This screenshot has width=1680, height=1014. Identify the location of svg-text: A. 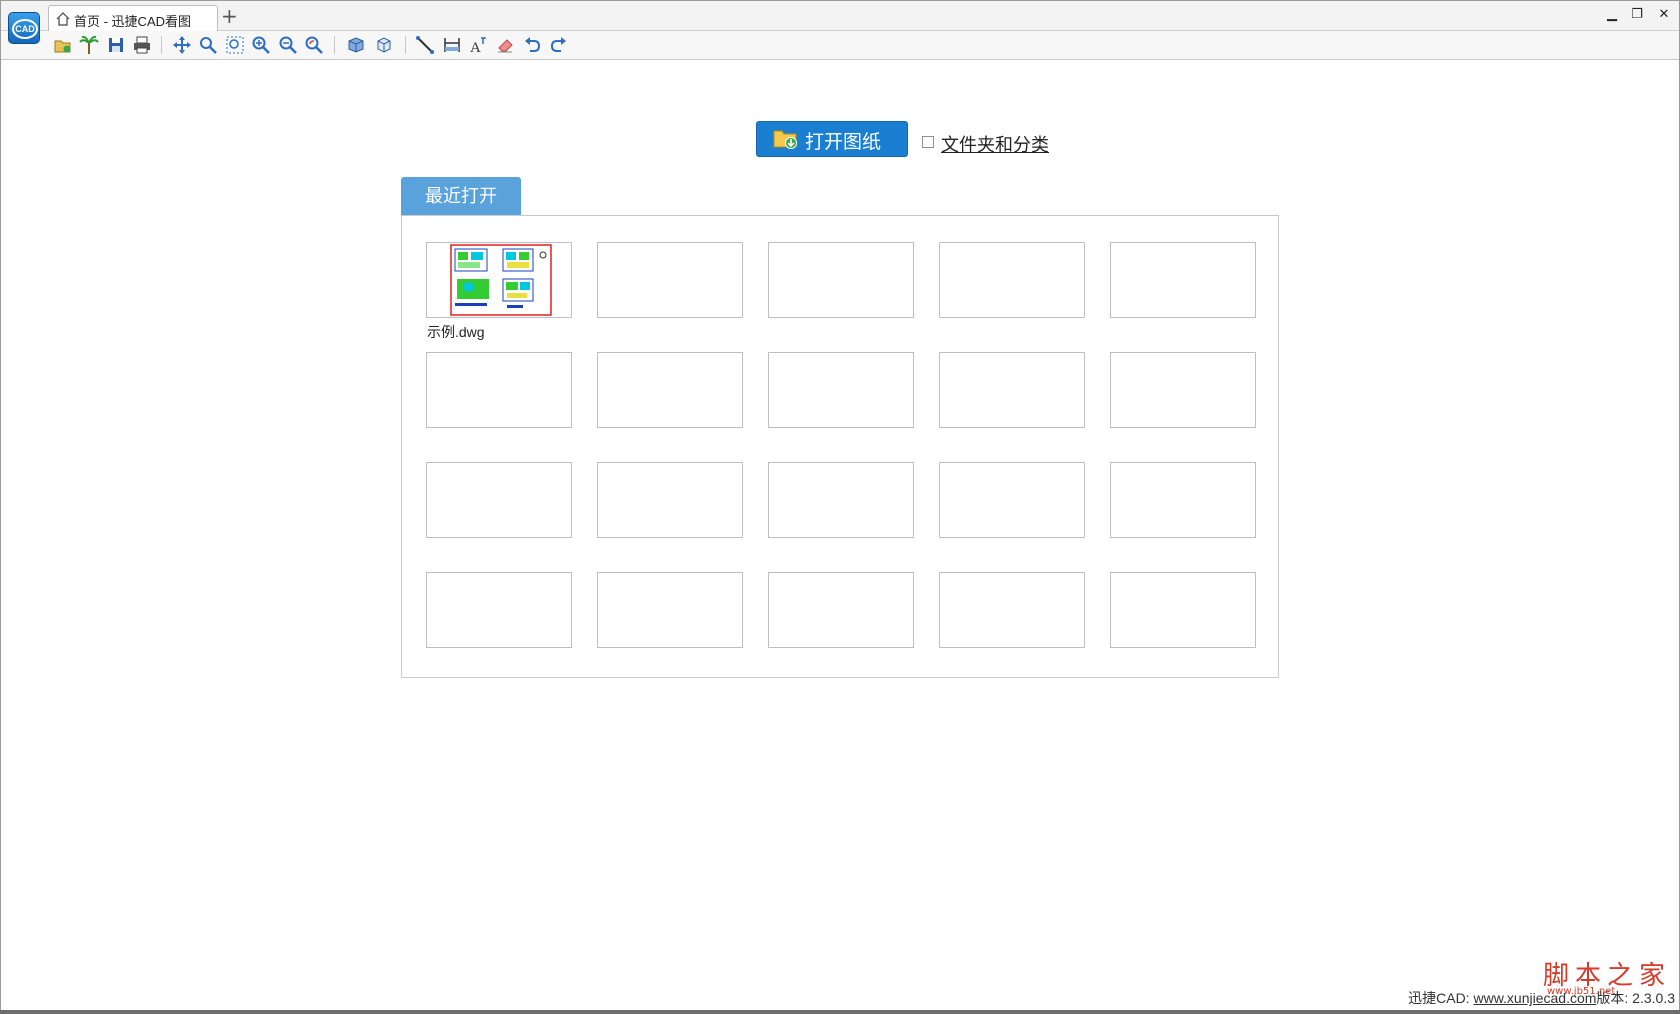
(475, 47).